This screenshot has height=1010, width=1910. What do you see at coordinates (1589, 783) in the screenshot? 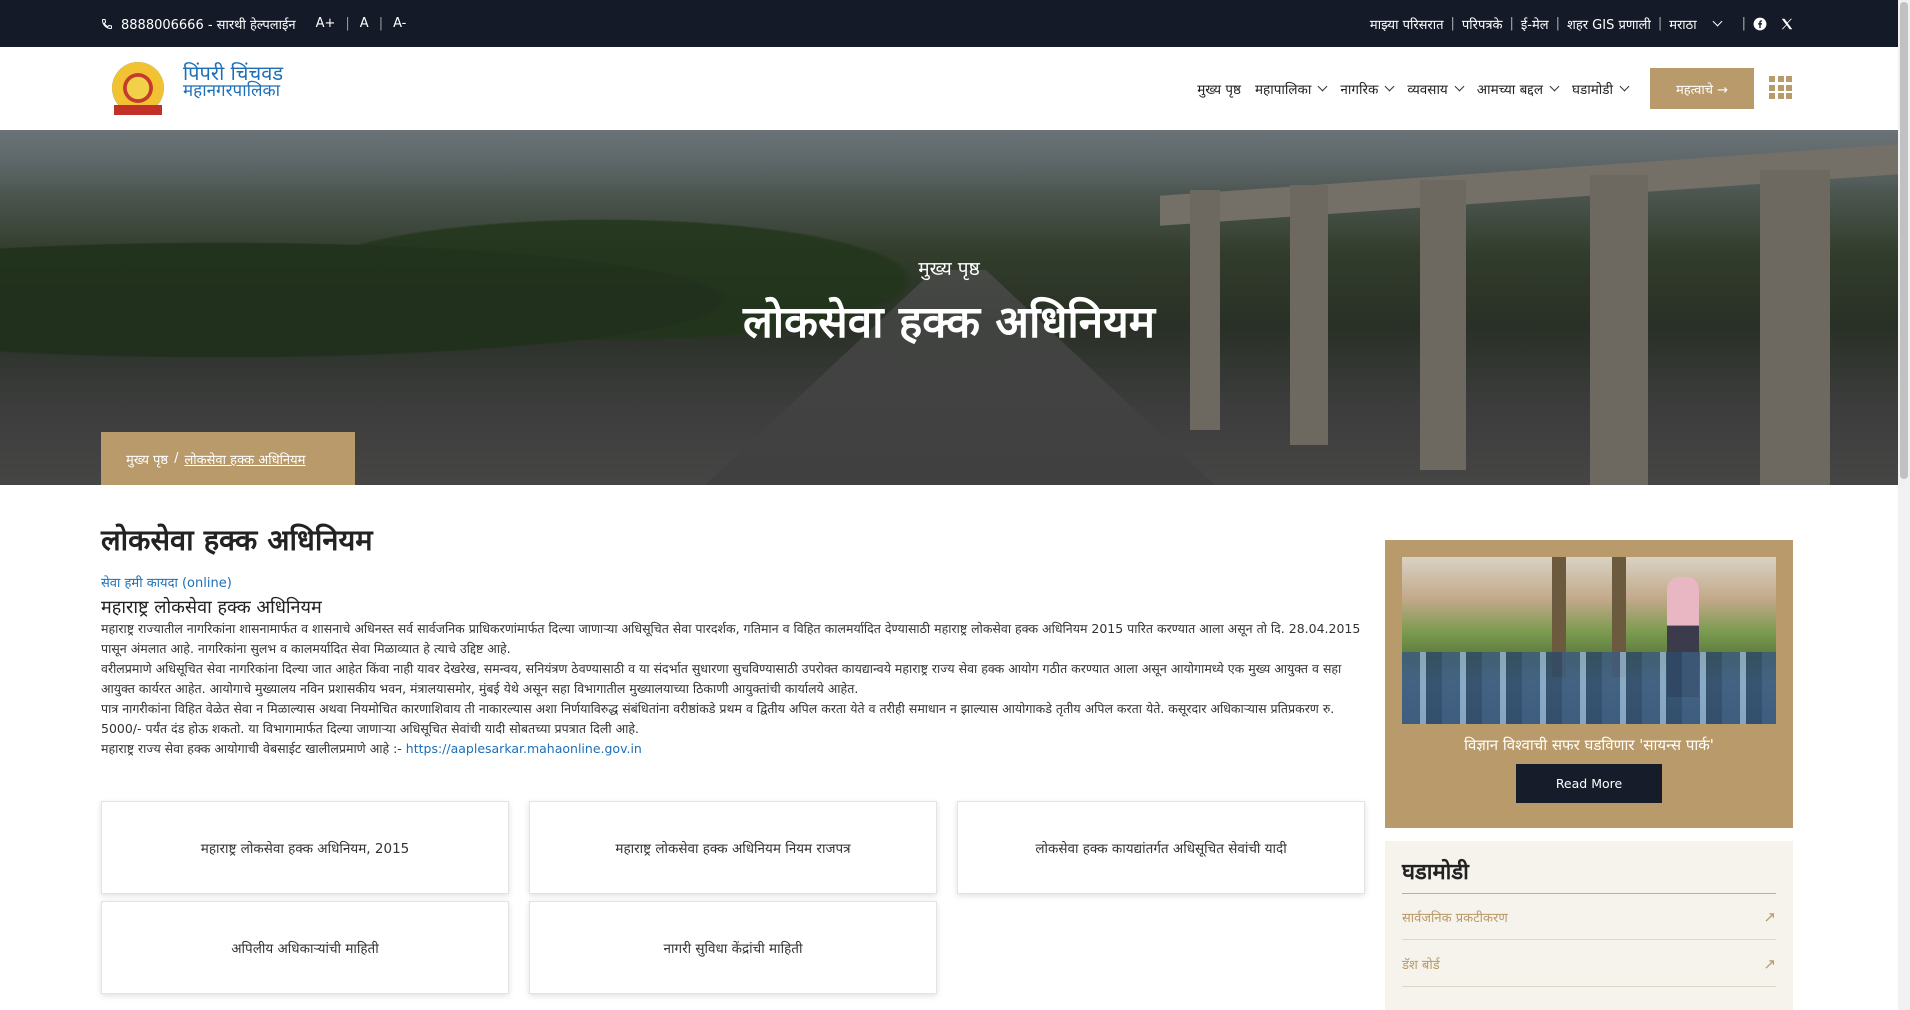
I see `read-more-button: Read More` at bounding box center [1589, 783].